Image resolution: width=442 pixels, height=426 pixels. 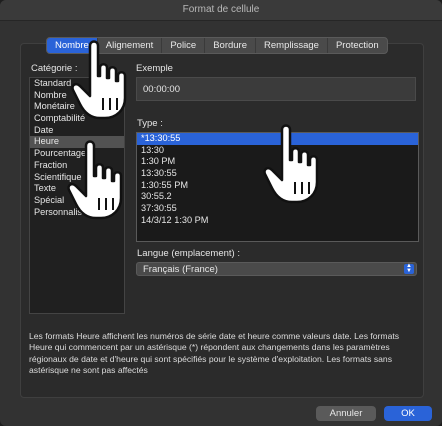 I want to click on locale-label: Langue (emplacement) :, so click(x=188, y=253).